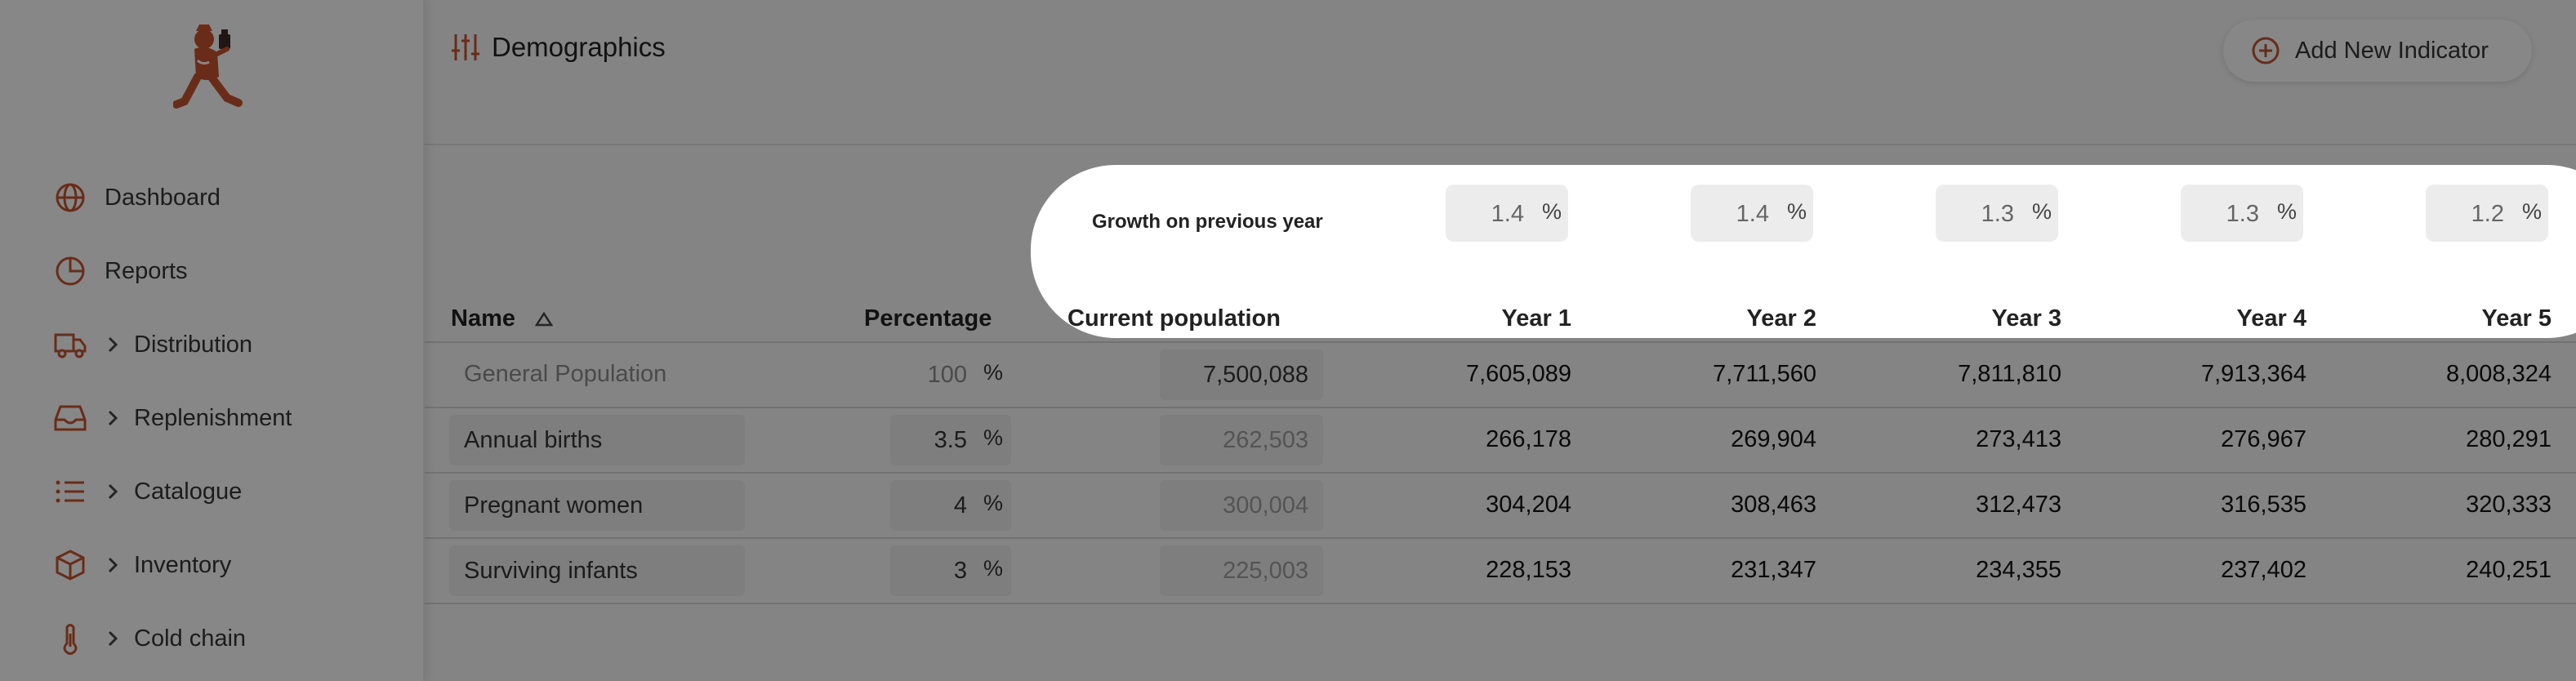  What do you see at coordinates (2392, 50) in the screenshot?
I see `add-button-label: Add New Indicator` at bounding box center [2392, 50].